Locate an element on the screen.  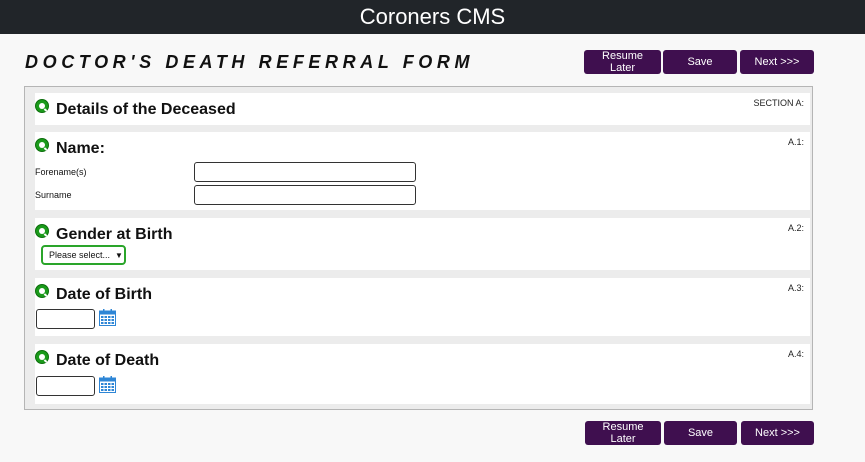
dob-input is located at coordinates (65, 319).